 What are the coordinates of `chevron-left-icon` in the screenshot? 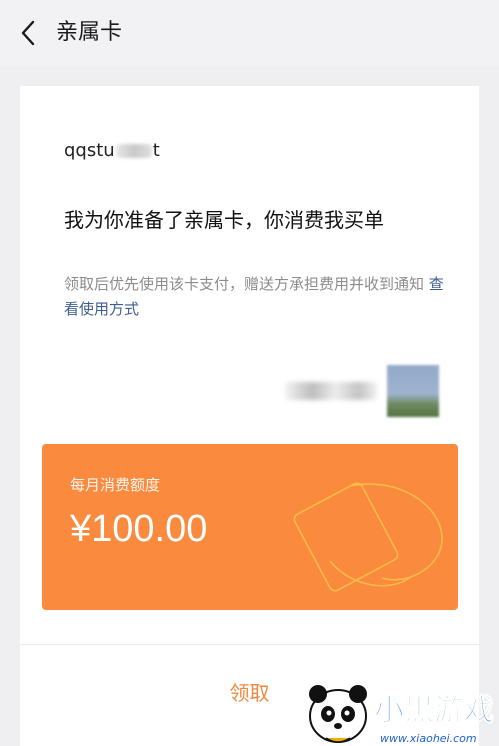 It's located at (28, 33).